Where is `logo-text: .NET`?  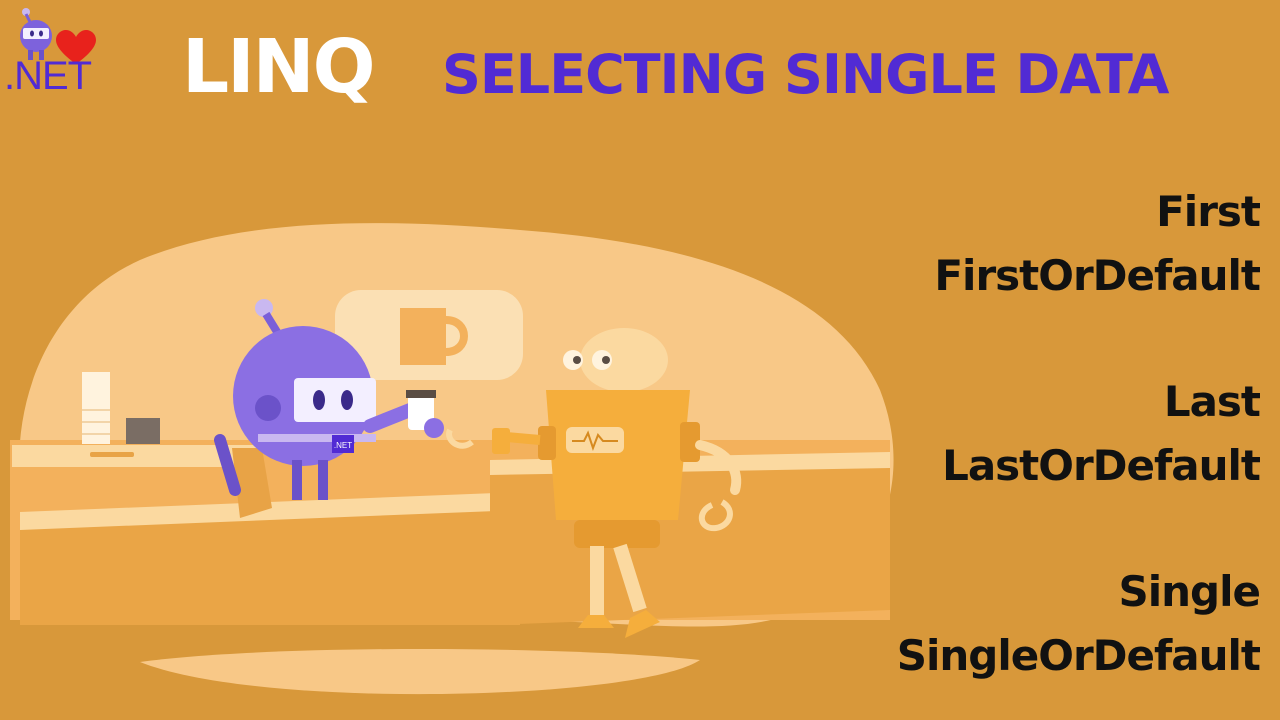 logo-text: .NET is located at coordinates (48, 76).